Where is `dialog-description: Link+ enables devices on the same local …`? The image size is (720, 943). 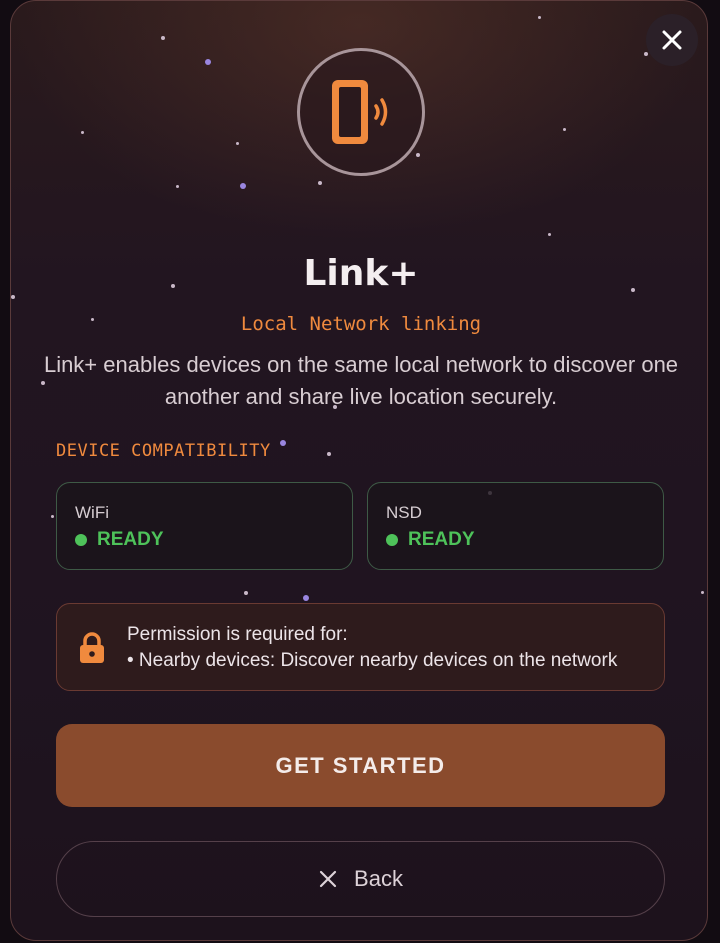
dialog-description: Link+ enables devices on the same local … is located at coordinates (361, 380).